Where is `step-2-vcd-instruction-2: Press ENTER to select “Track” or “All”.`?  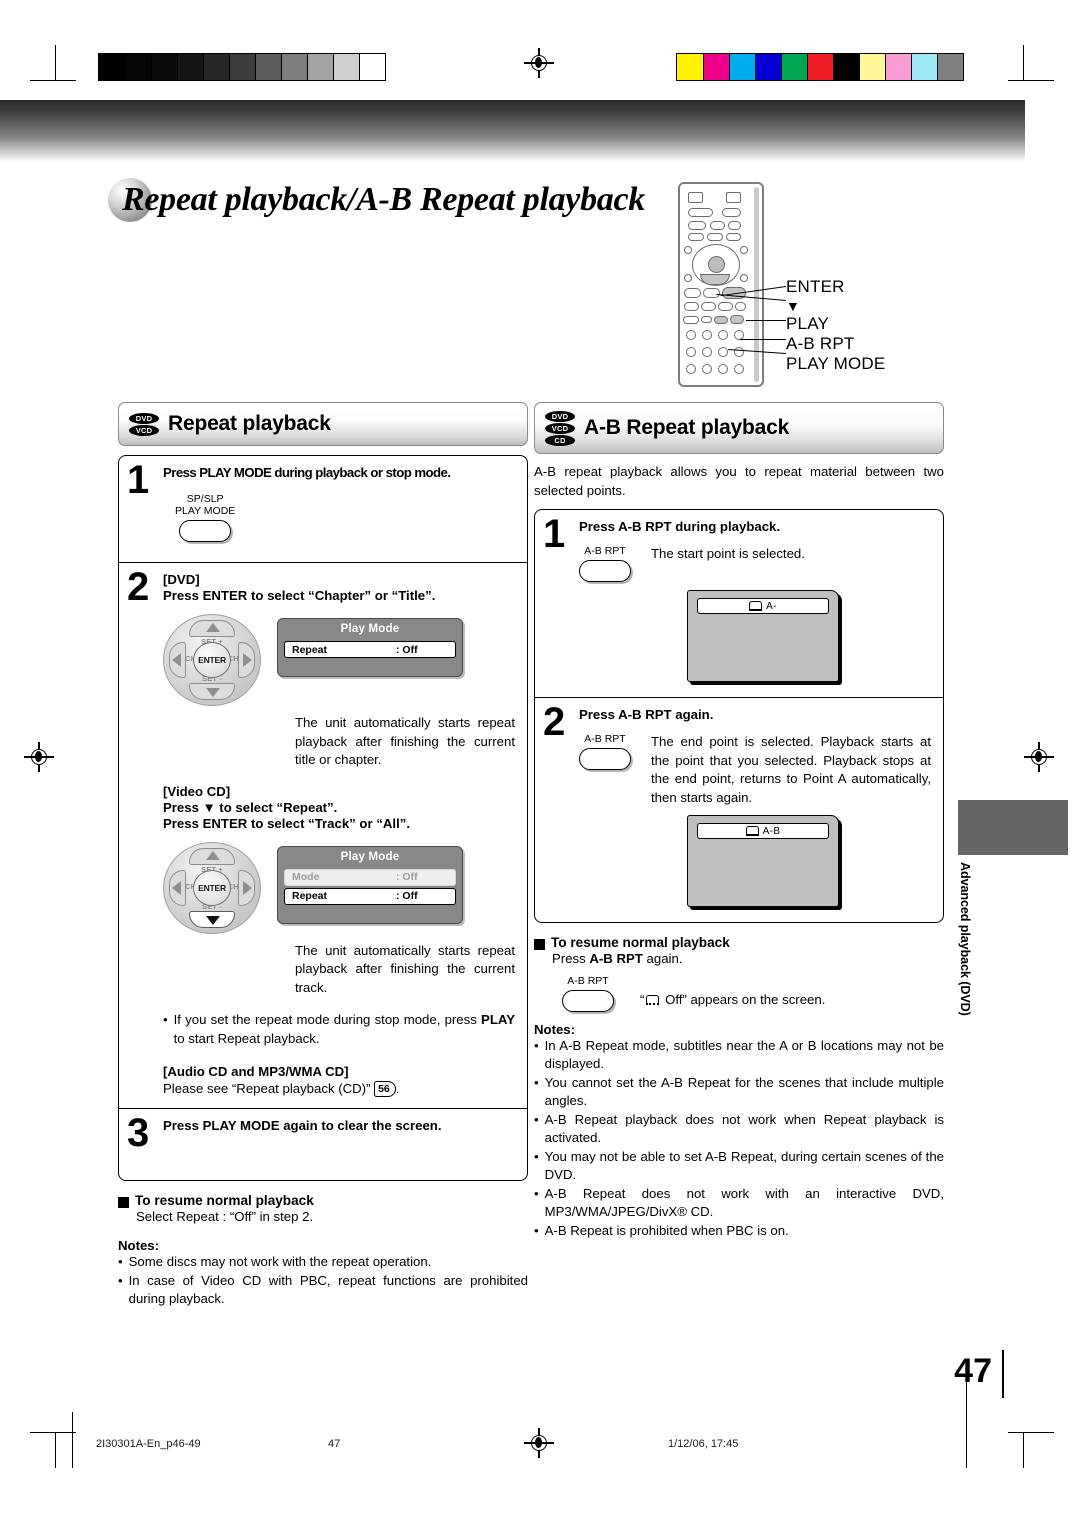 step-2-vcd-instruction-2: Press ENTER to select “Track” or “All”. is located at coordinates (286, 823).